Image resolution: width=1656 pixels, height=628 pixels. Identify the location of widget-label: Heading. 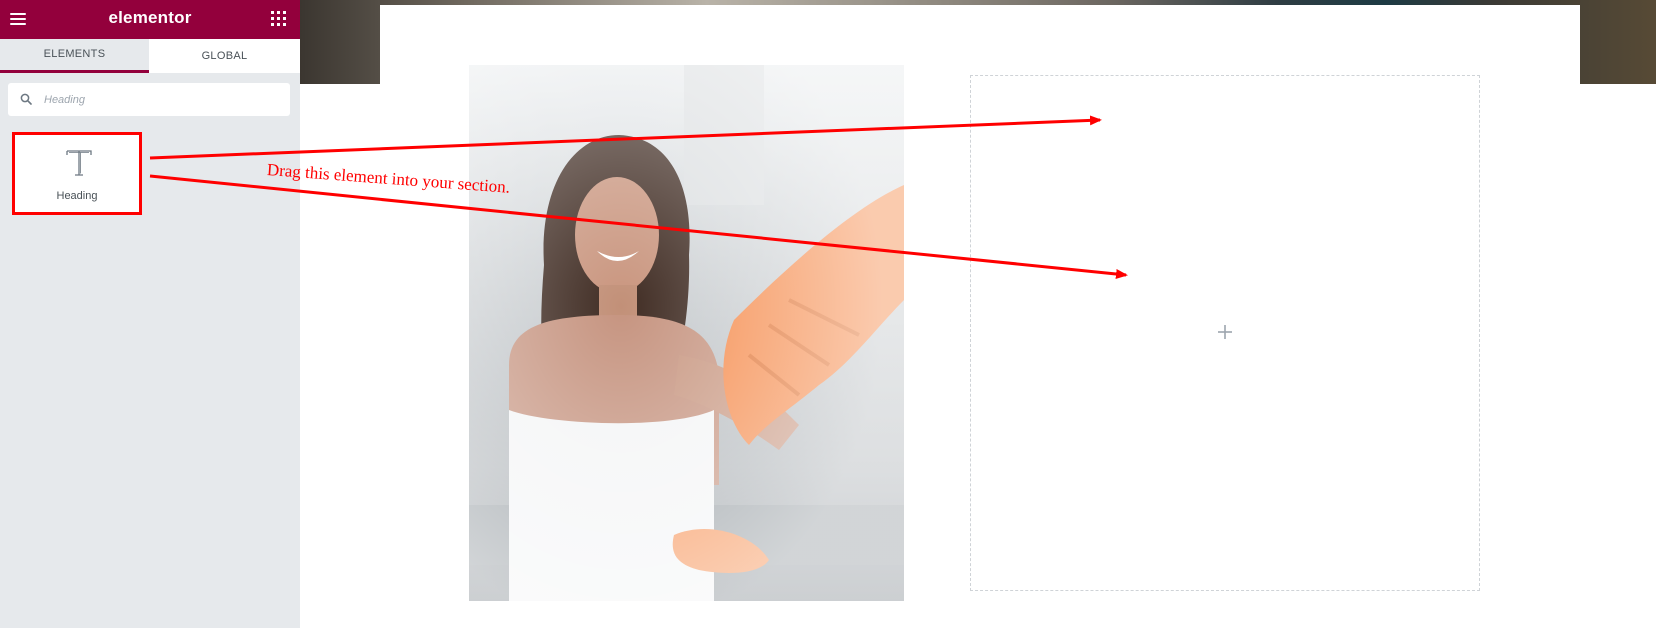
(77, 196).